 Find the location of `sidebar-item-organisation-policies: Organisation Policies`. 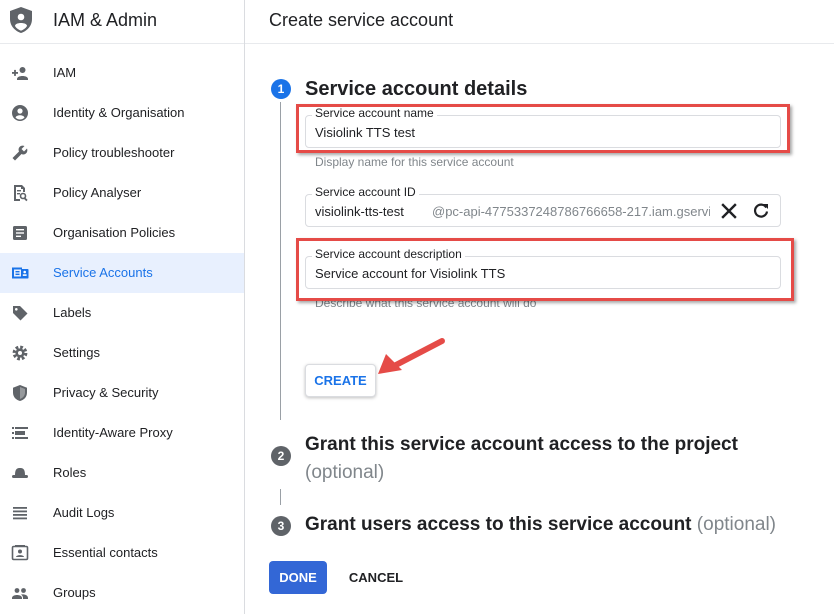

sidebar-item-organisation-policies: Organisation Policies is located at coordinates (122, 233).